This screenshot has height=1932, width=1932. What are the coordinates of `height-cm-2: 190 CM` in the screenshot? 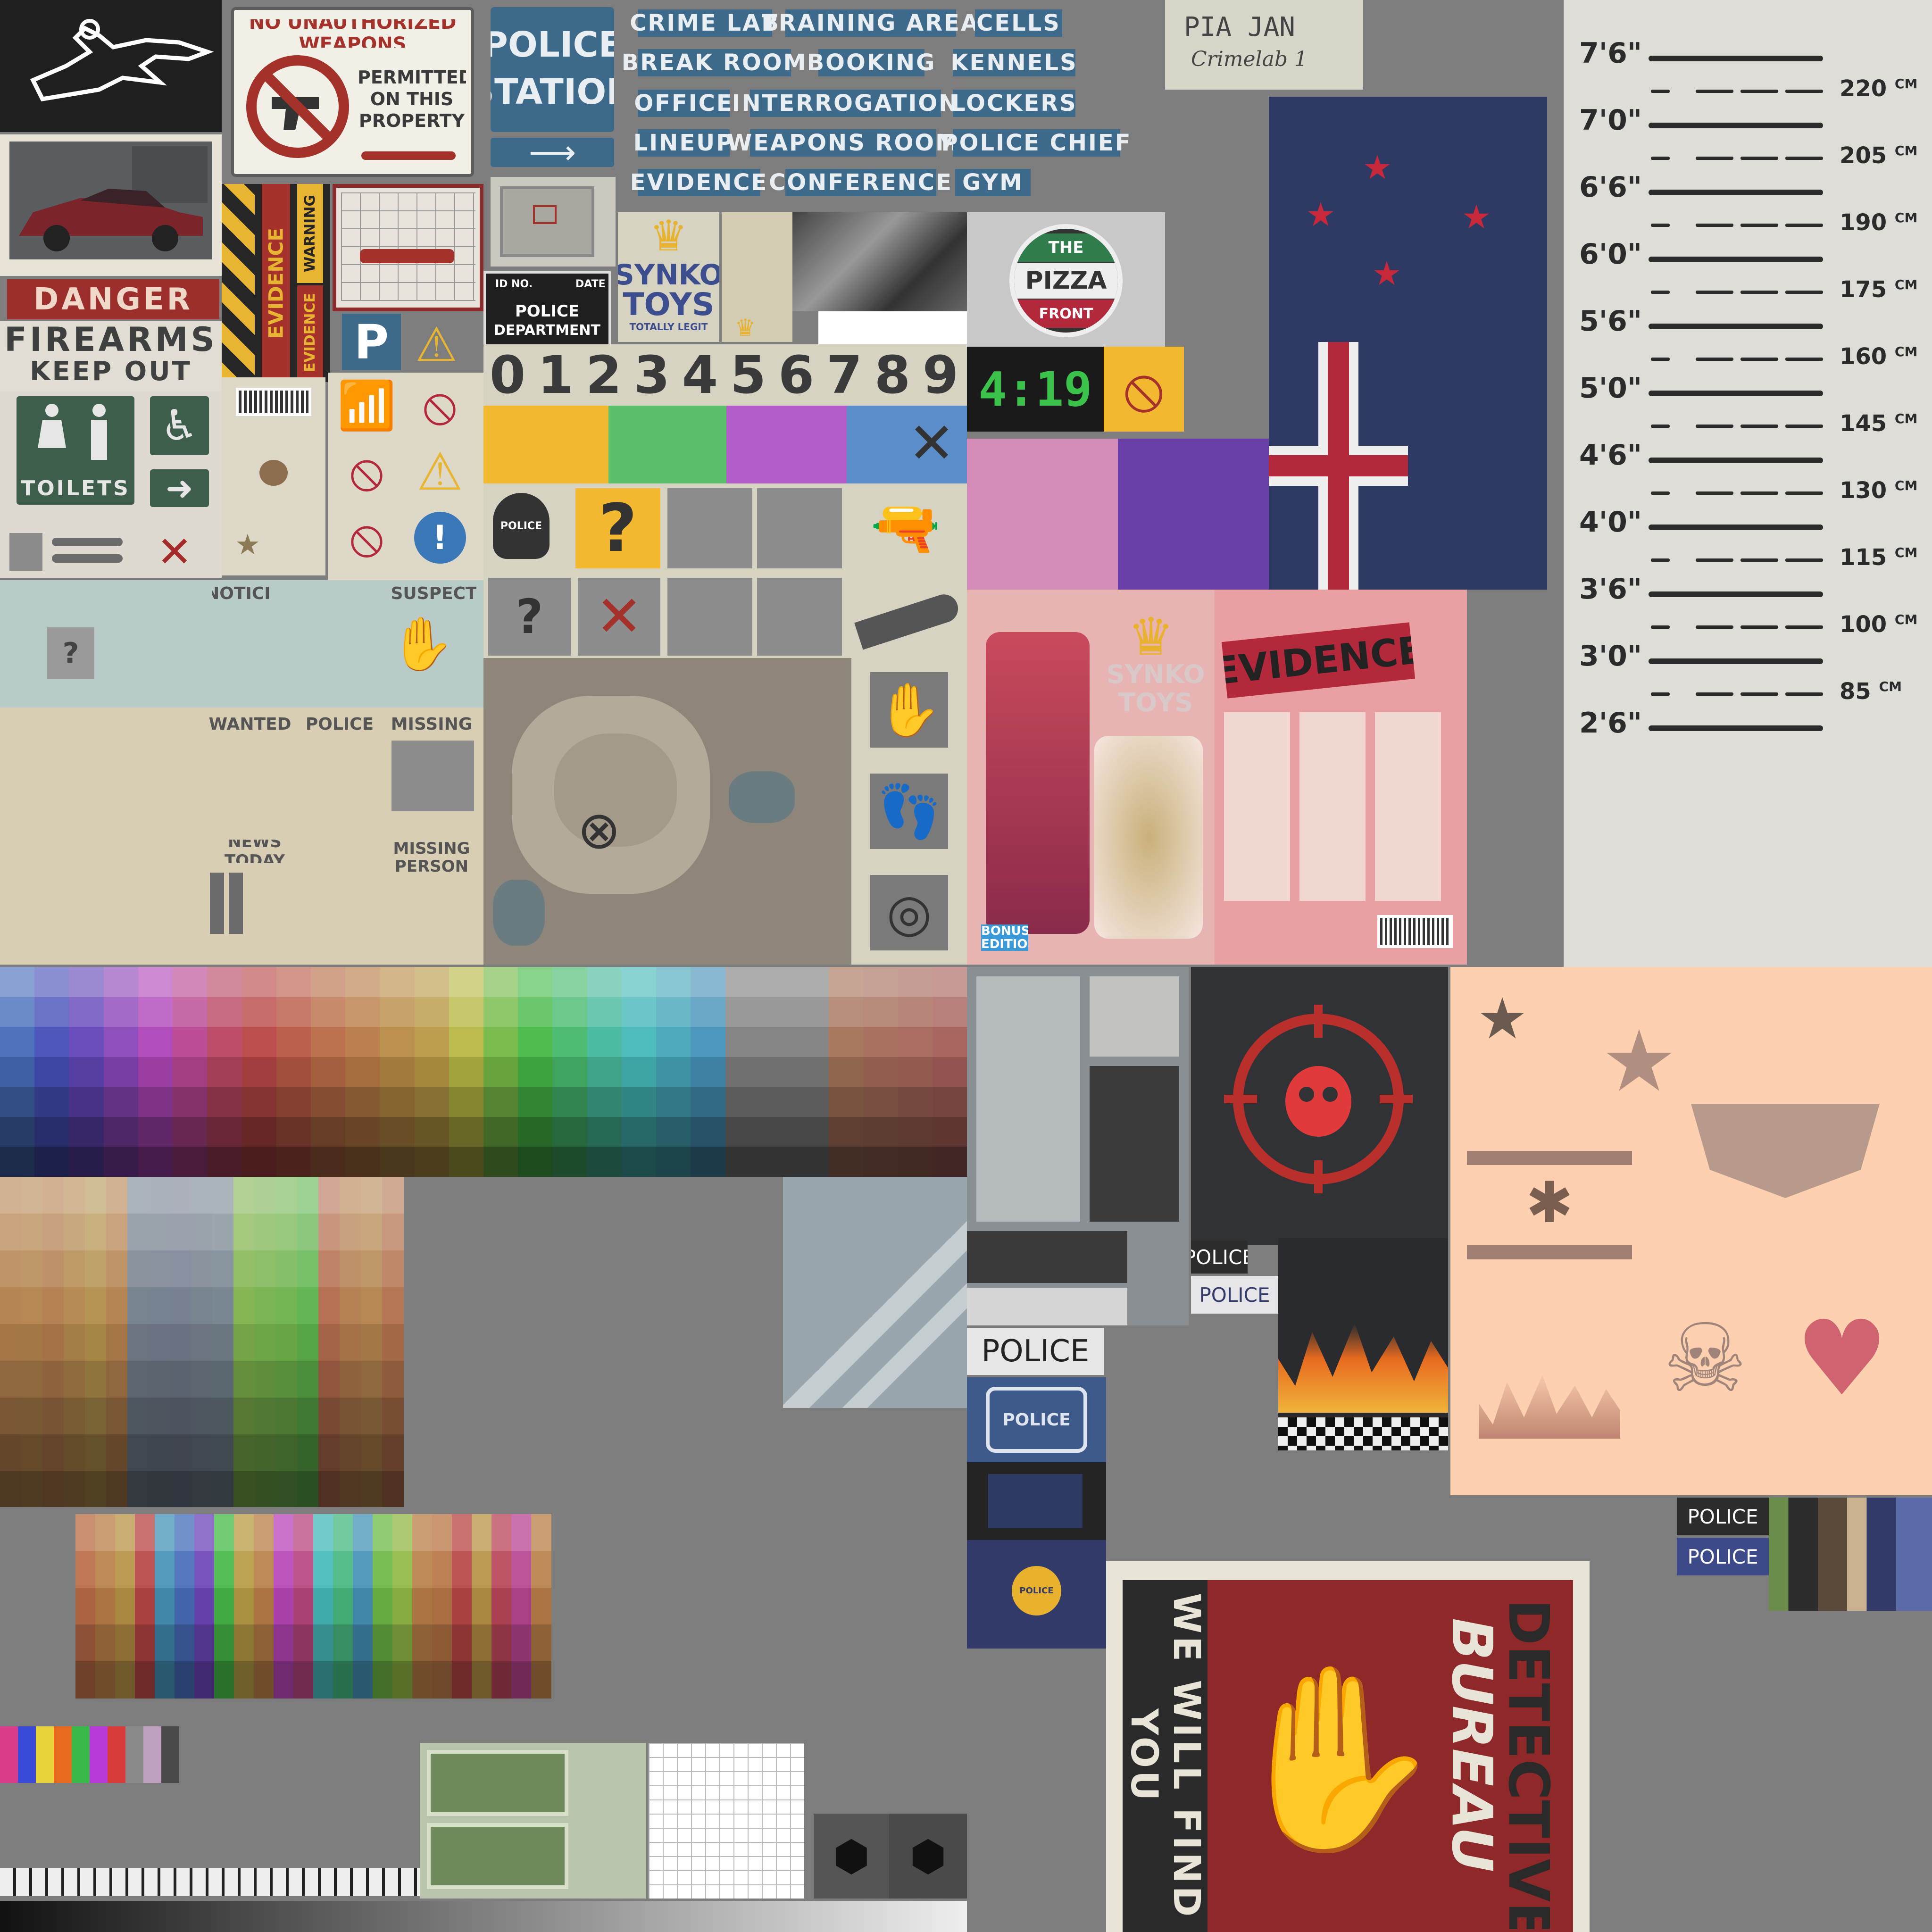 It's located at (1878, 223).